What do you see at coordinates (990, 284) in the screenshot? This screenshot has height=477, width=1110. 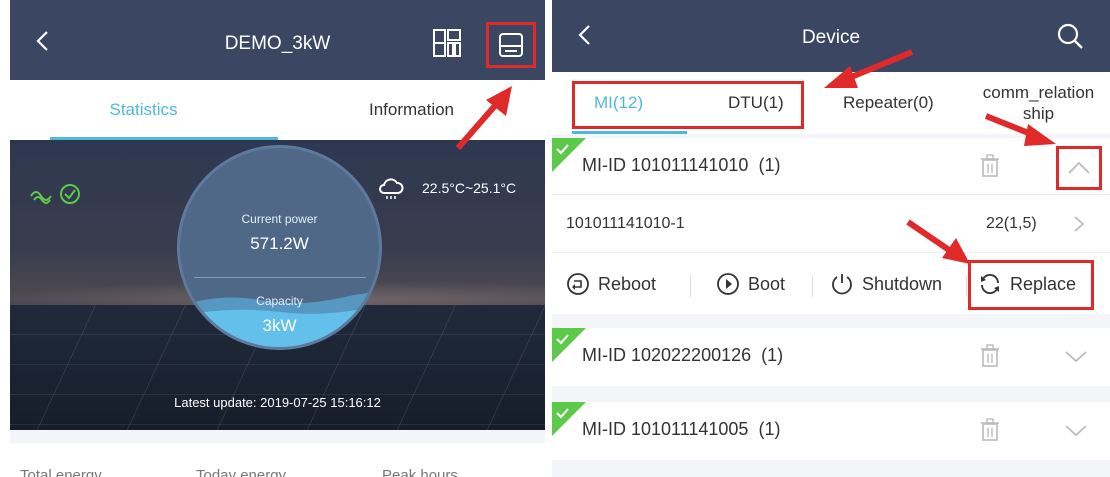 I see `refresh-icon` at bounding box center [990, 284].